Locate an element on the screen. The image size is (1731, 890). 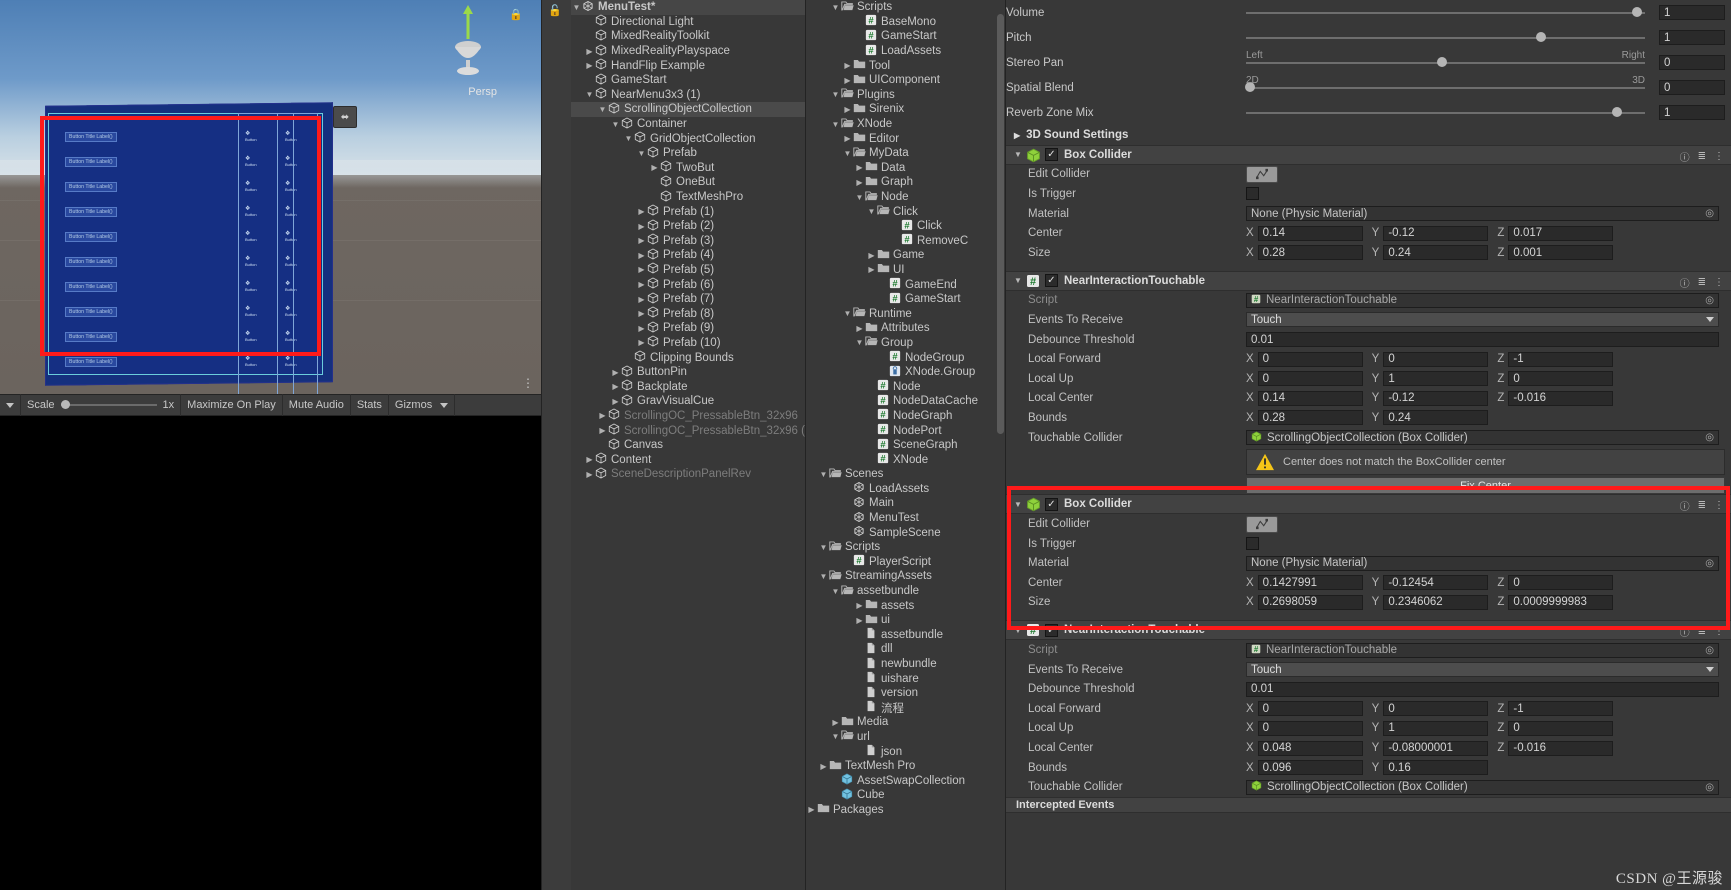
local-center-y: -0.08000001 is located at coordinates (1436, 748).